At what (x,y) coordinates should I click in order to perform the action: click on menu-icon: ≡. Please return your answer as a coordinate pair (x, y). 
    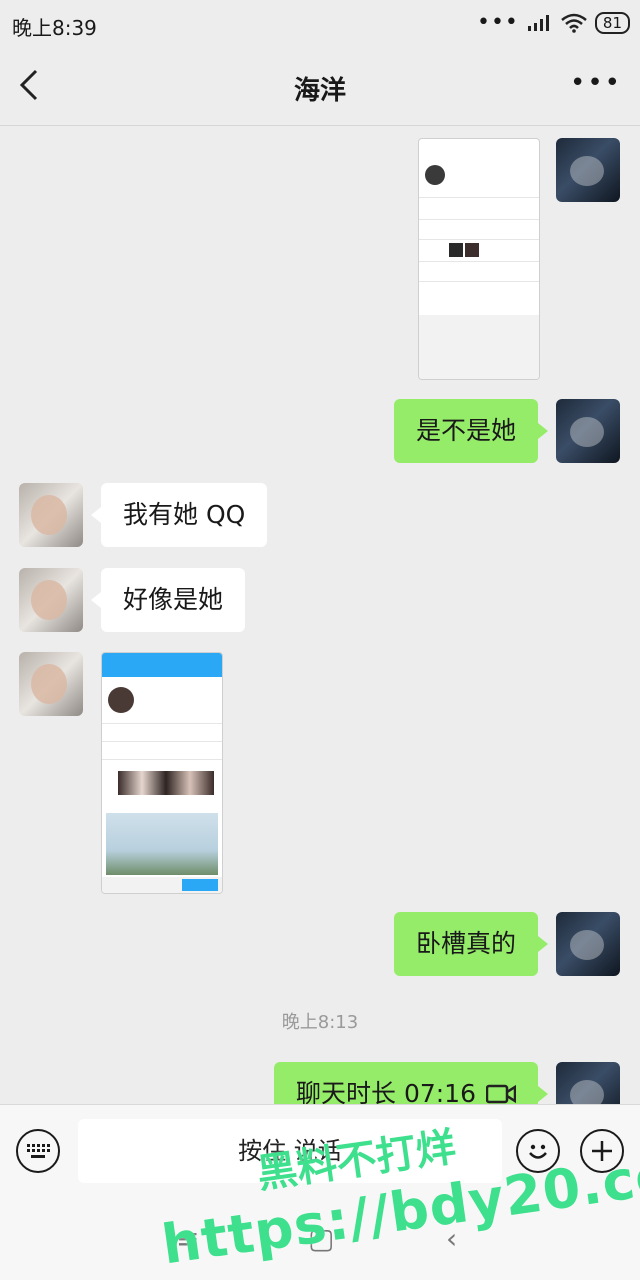
    Looking at the image, I should click on (187, 1238).